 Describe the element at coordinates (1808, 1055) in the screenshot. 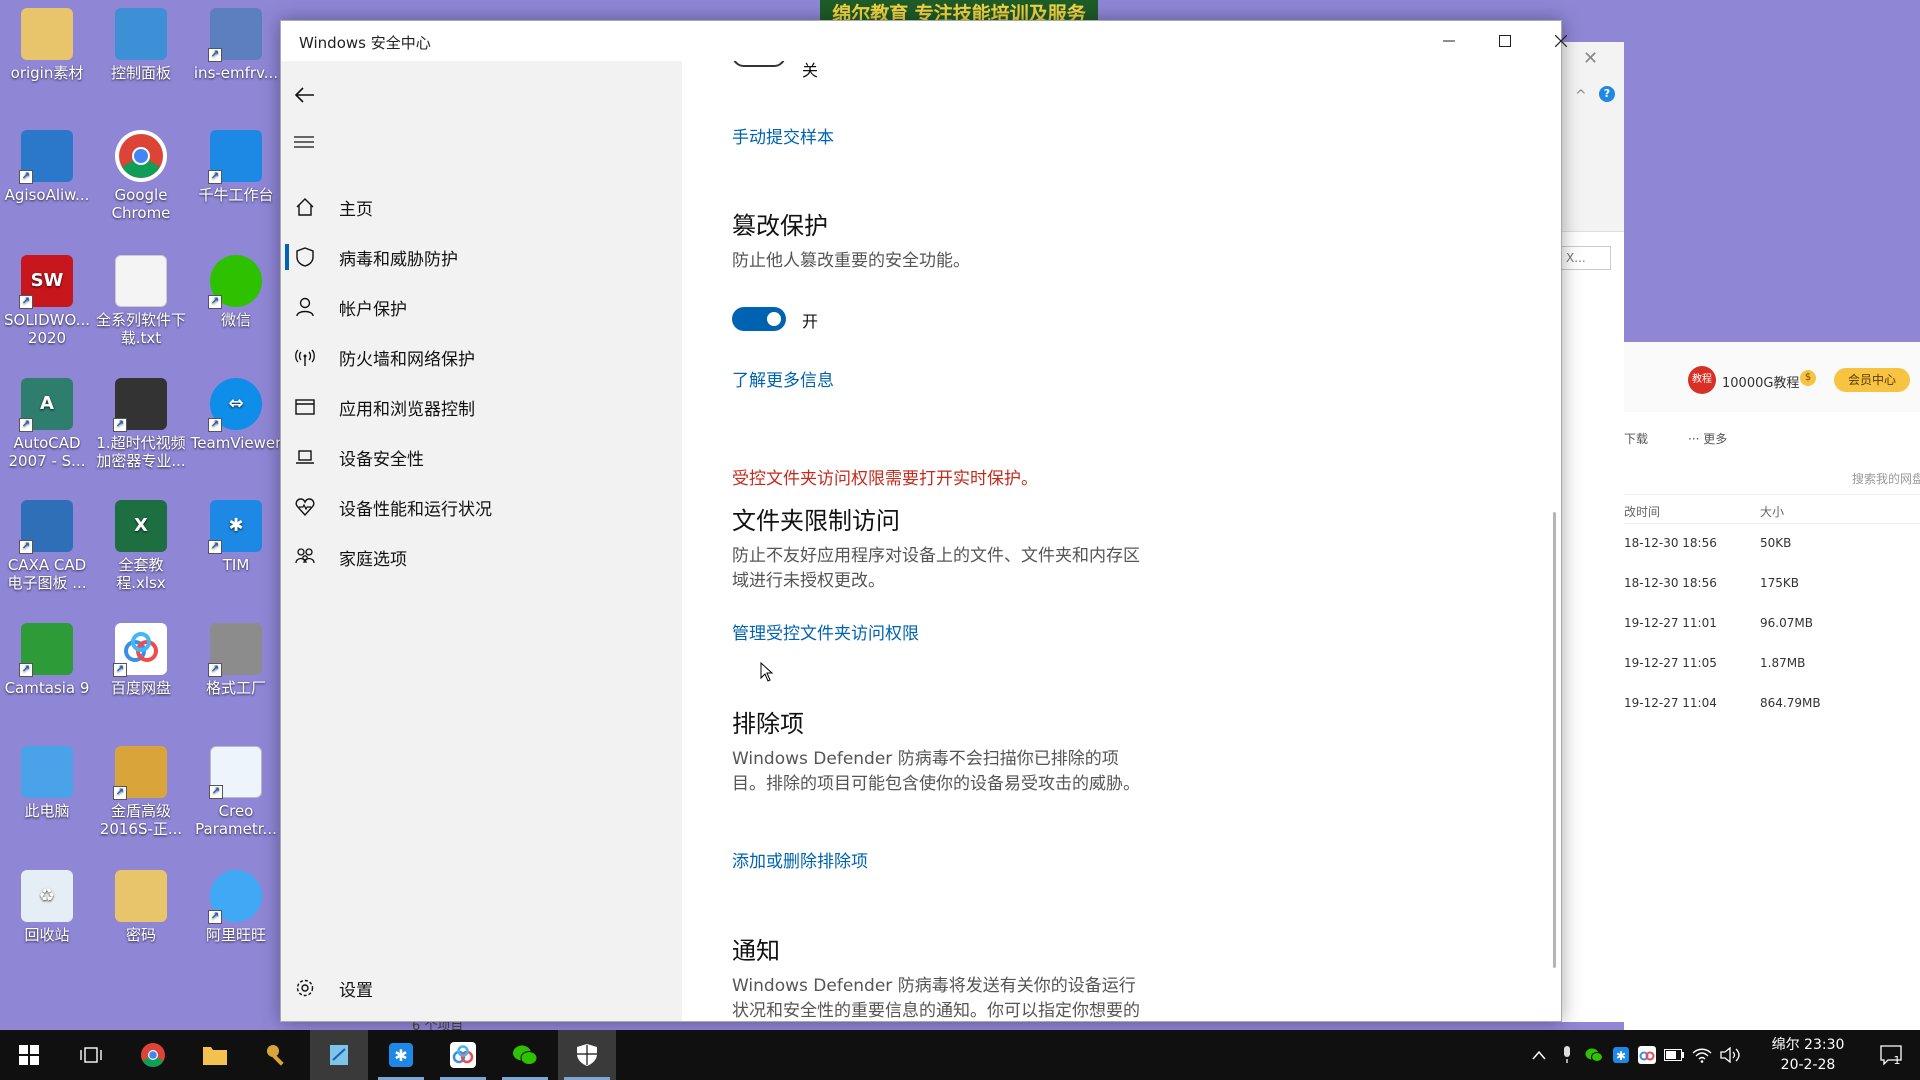

I see `taskbar-clock: 绵尔 23:30 20-2-28` at that location.